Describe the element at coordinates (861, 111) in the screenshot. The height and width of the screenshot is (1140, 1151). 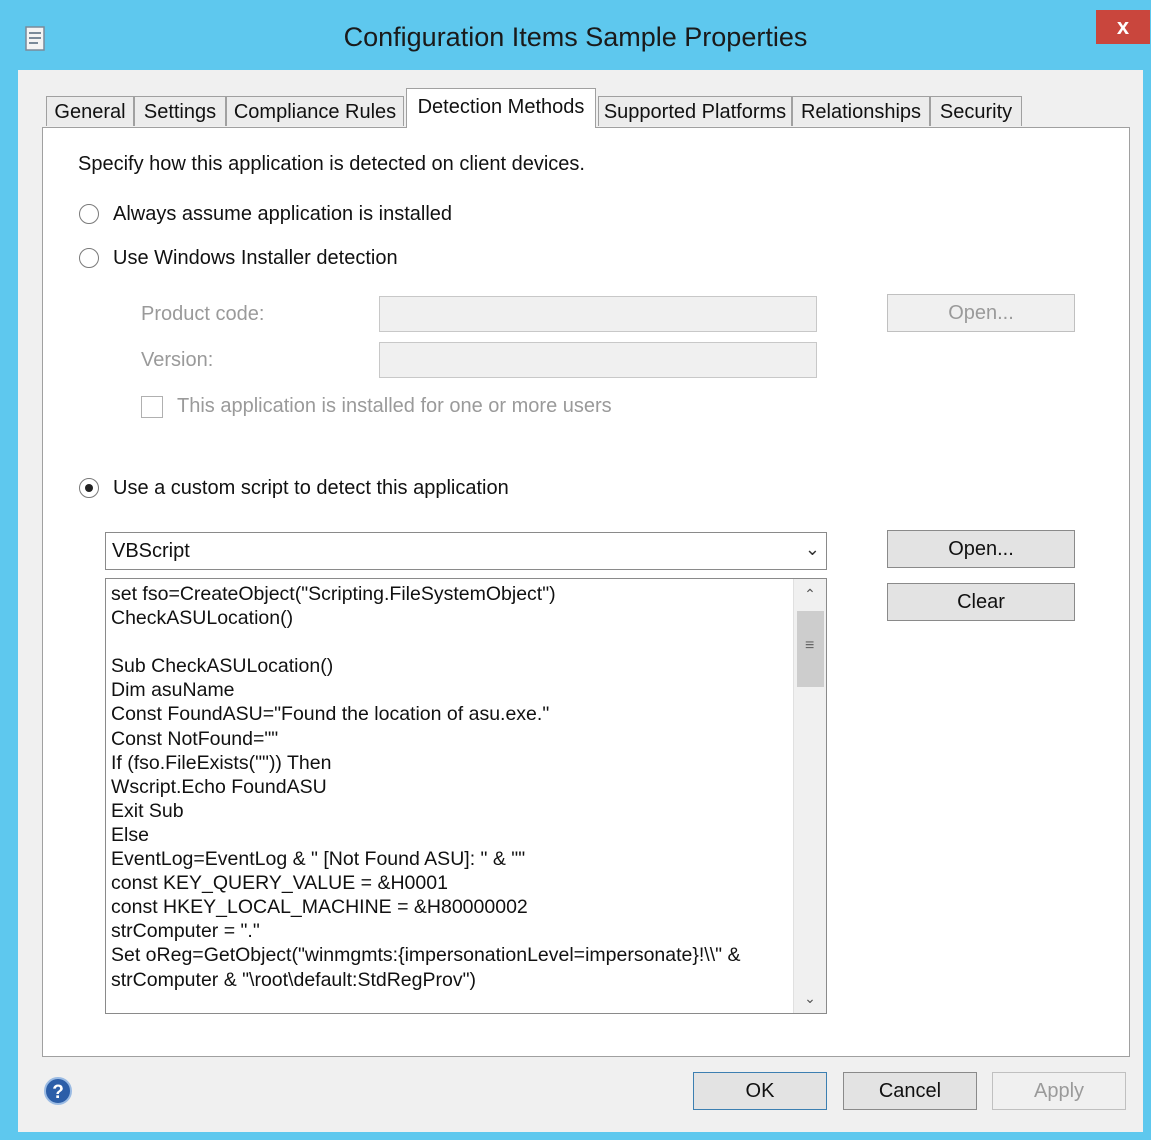
I see `tab-relationships: Relationships` at that location.